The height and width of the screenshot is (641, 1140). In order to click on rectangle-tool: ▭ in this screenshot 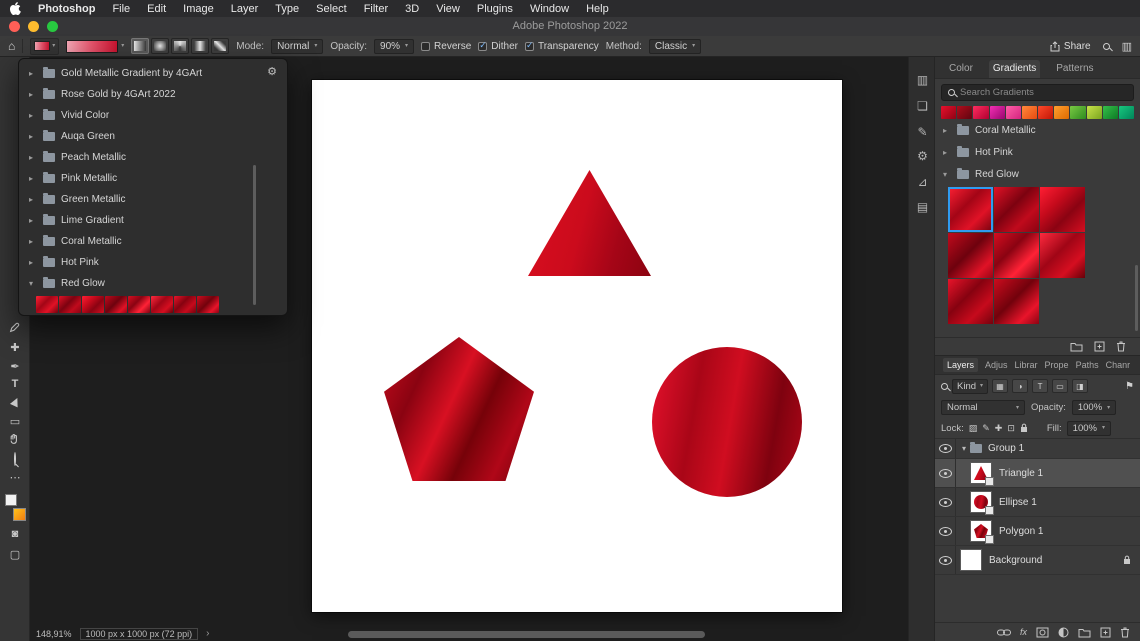, I will do `click(15, 421)`.